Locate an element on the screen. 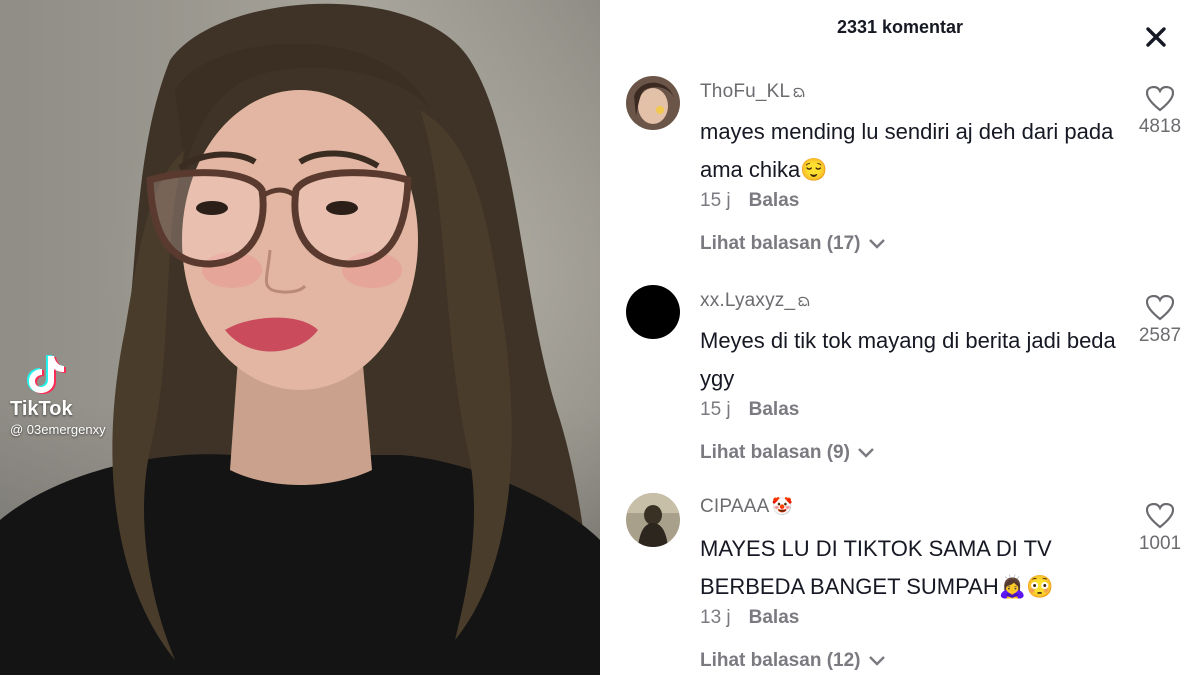 The width and height of the screenshot is (1200, 675). comments-header: 2331 komentar is located at coordinates (900, 28).